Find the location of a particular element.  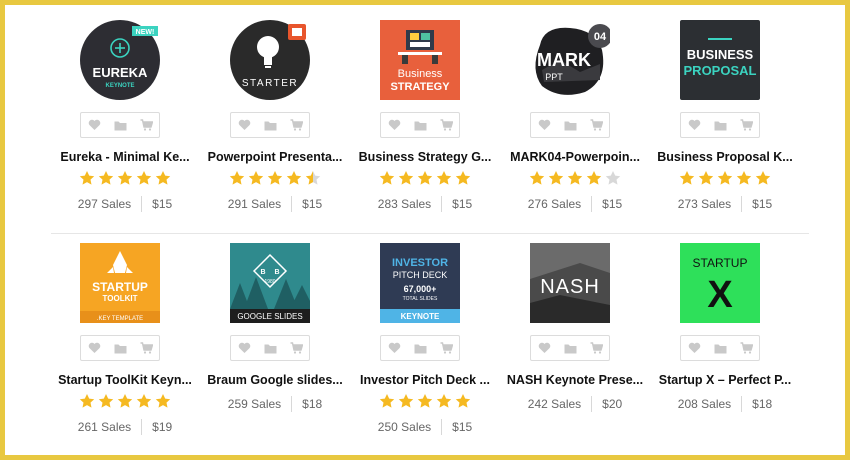

sales-count: 259 Sales is located at coordinates (254, 404).